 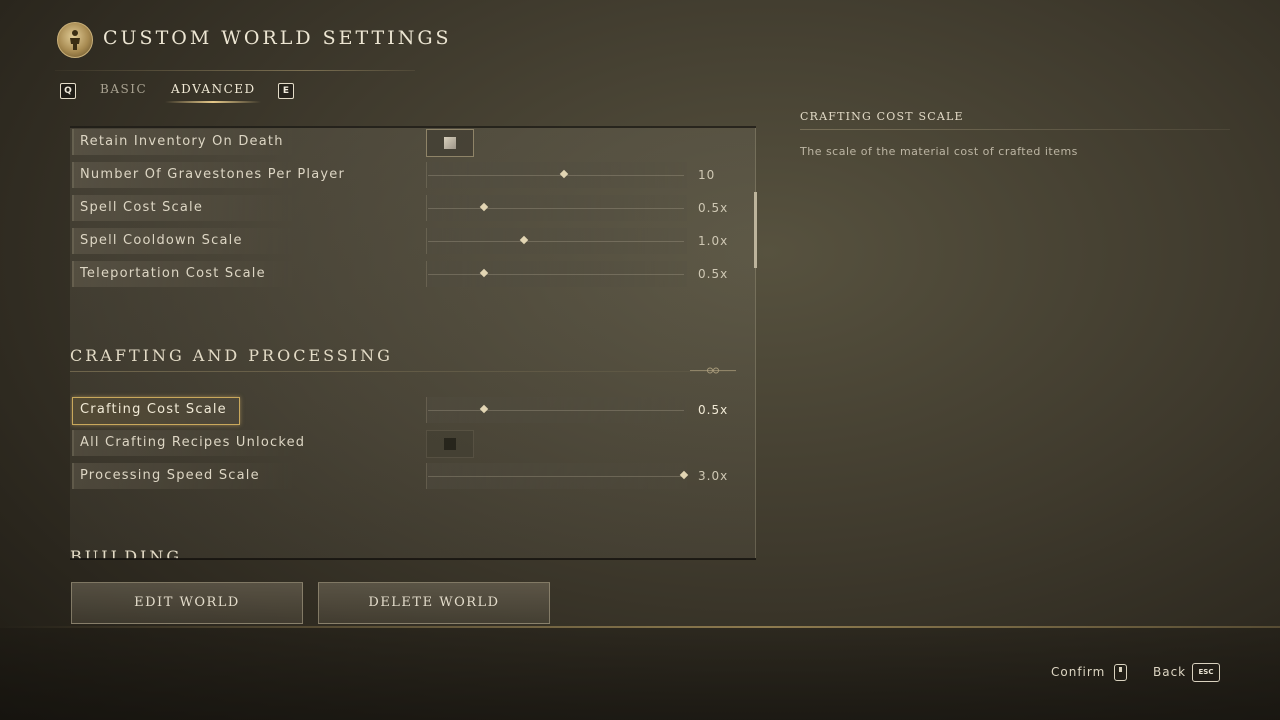 I want to click on confirm-action: Confirm, so click(x=1078, y=672).